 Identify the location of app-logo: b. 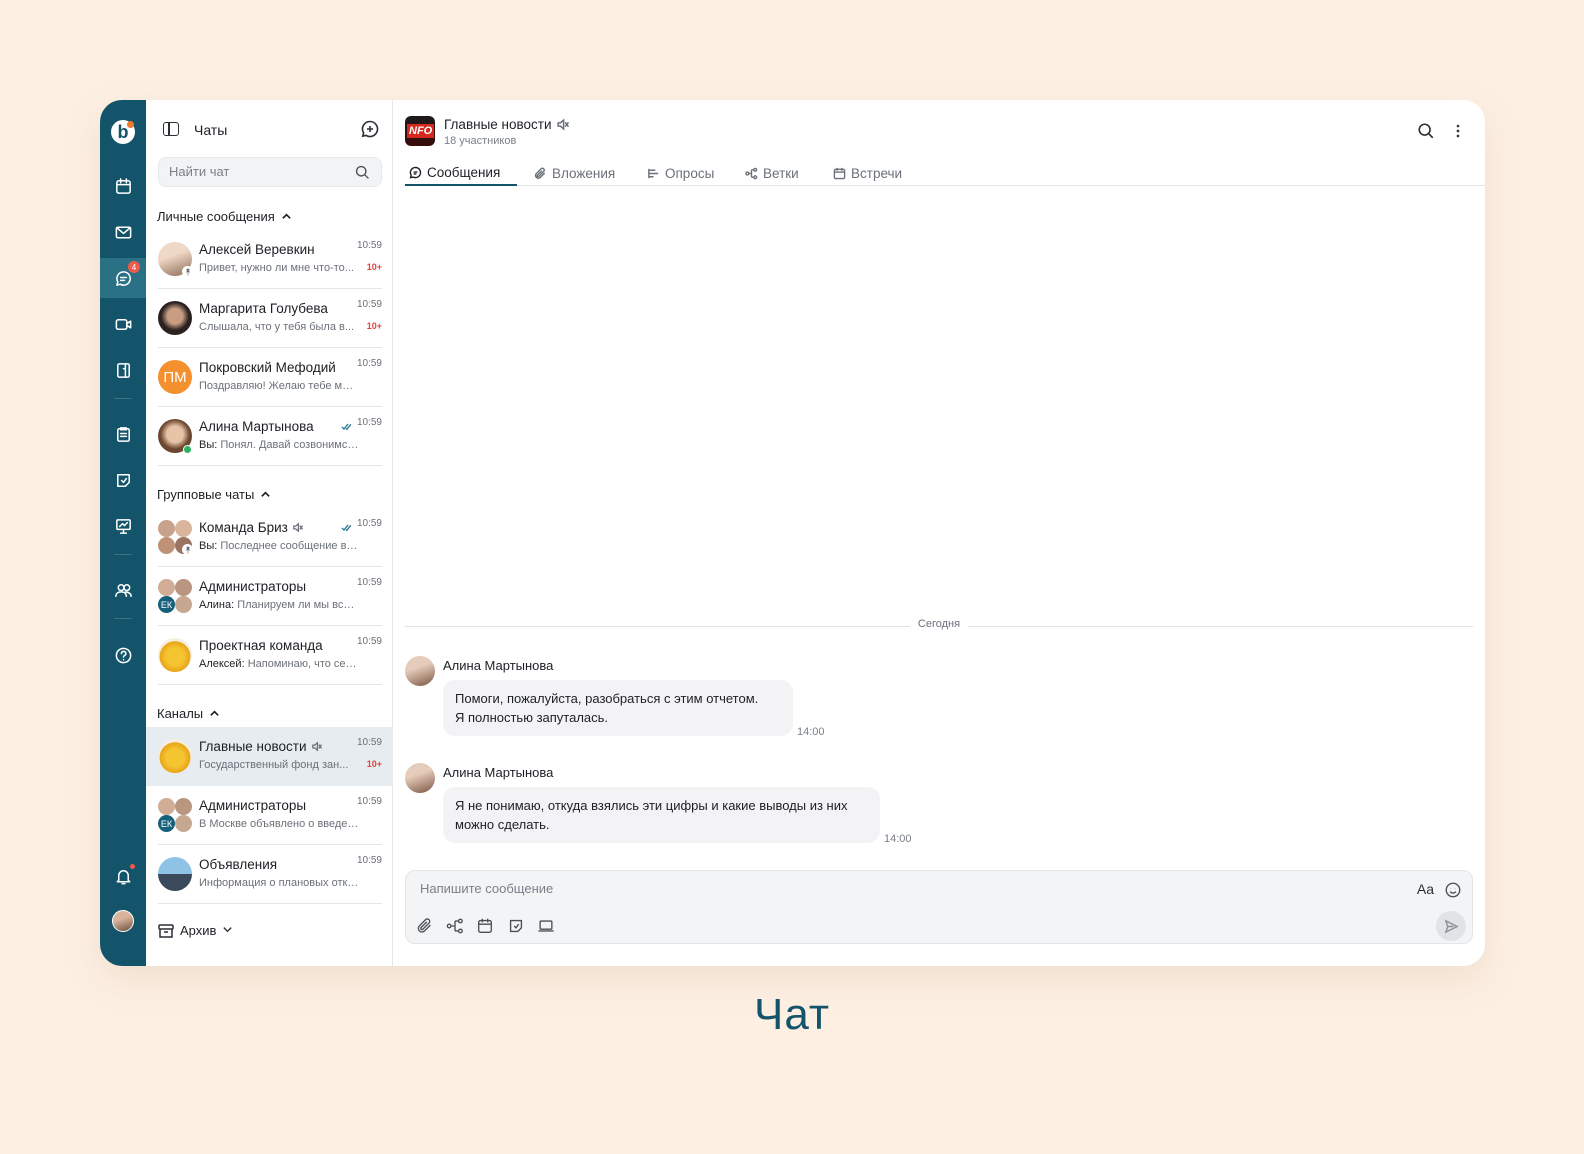
(123, 132).